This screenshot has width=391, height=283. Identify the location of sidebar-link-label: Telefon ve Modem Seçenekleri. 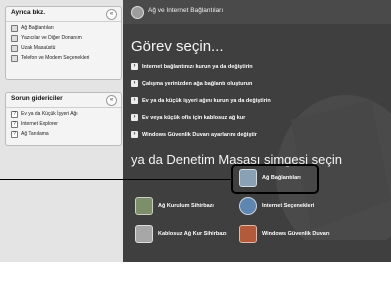
(55, 58).